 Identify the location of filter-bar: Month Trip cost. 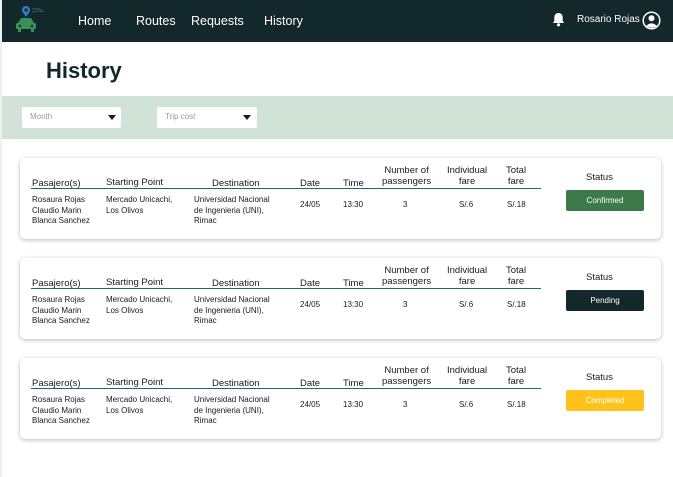
(337, 117).